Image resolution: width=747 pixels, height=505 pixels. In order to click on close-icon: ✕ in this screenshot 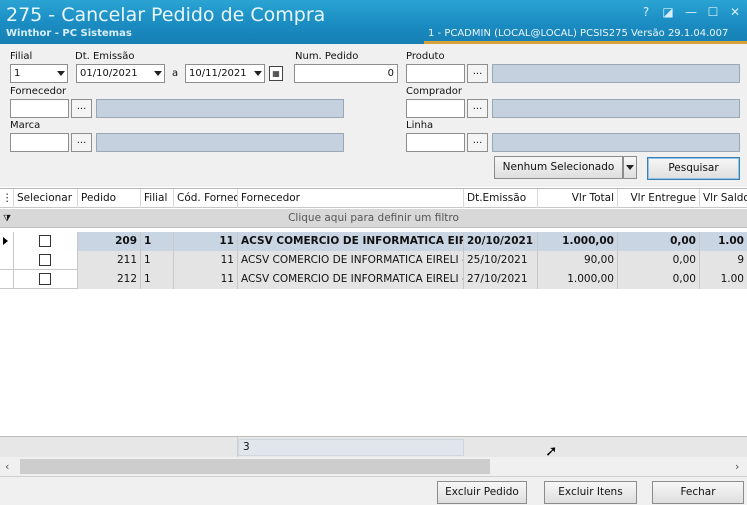, I will do `click(735, 12)`.